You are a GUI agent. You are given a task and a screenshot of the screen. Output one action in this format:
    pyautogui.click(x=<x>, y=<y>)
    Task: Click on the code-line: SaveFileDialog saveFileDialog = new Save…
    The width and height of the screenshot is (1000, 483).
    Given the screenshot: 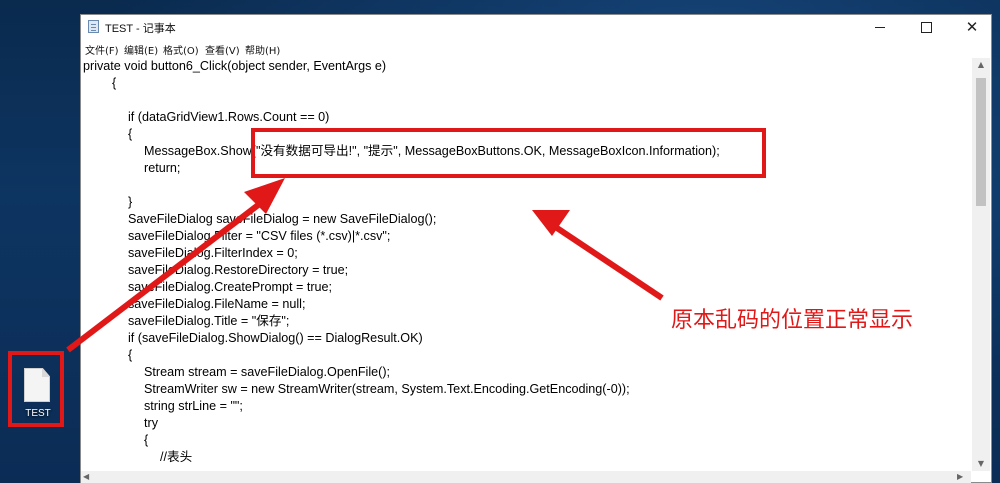 What is the action you would take?
    pyautogui.click(x=282, y=219)
    